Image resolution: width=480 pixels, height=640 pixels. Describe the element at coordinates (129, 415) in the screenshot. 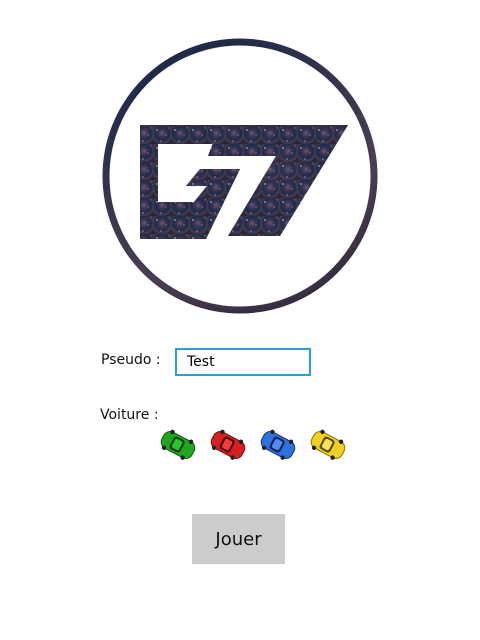

I see `voiture-label: Voiture :` at that location.